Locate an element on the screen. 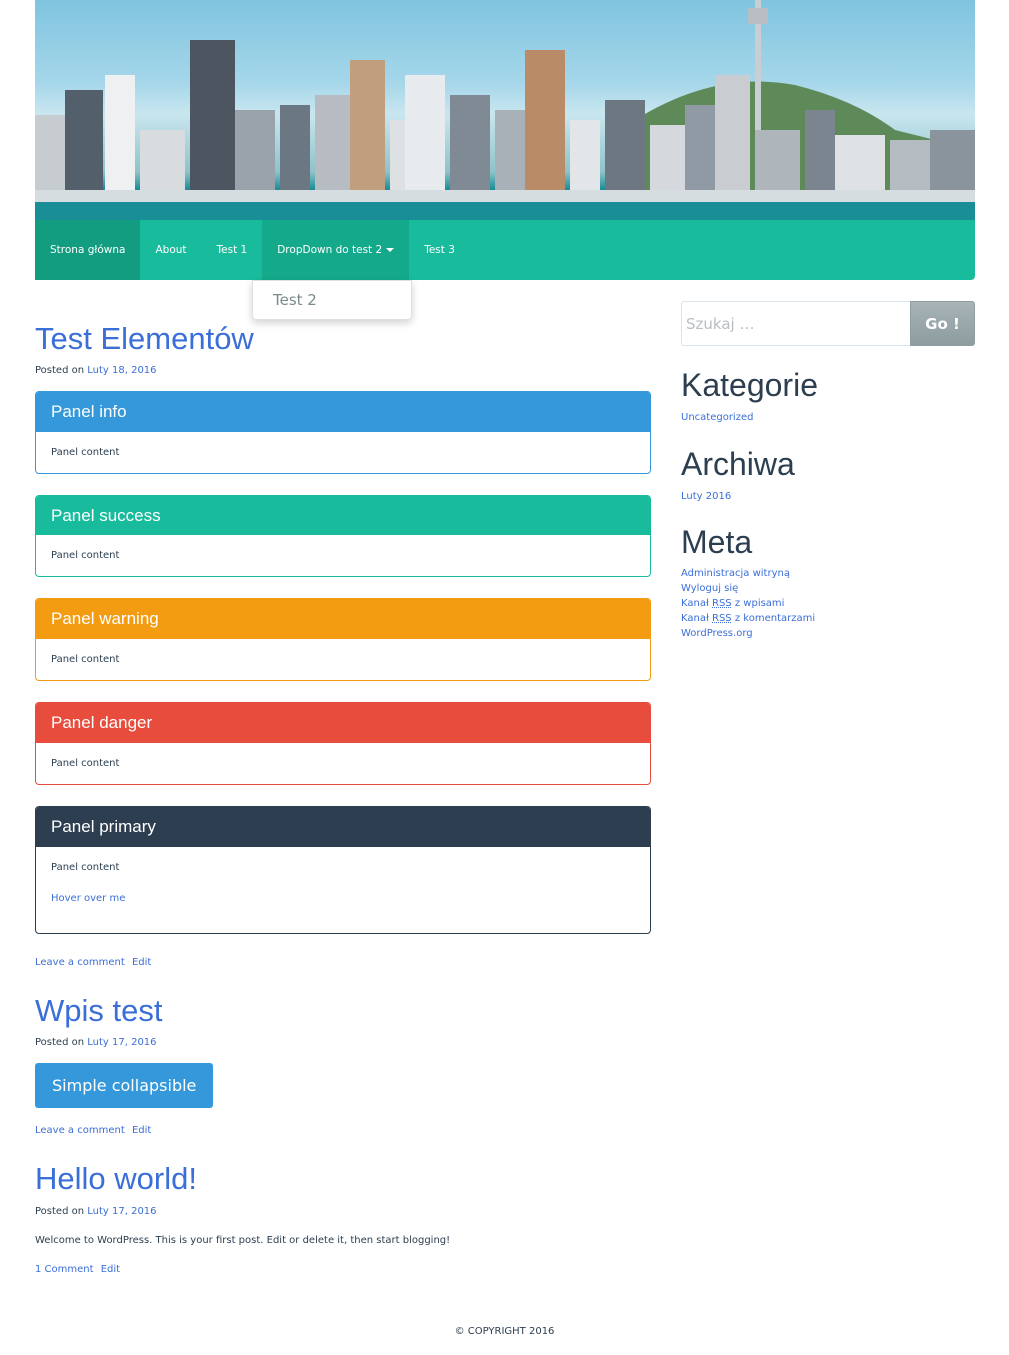 The width and height of the screenshot is (1009, 1355). simple-collapsible-button: Simple collapsible is located at coordinates (124, 1086).